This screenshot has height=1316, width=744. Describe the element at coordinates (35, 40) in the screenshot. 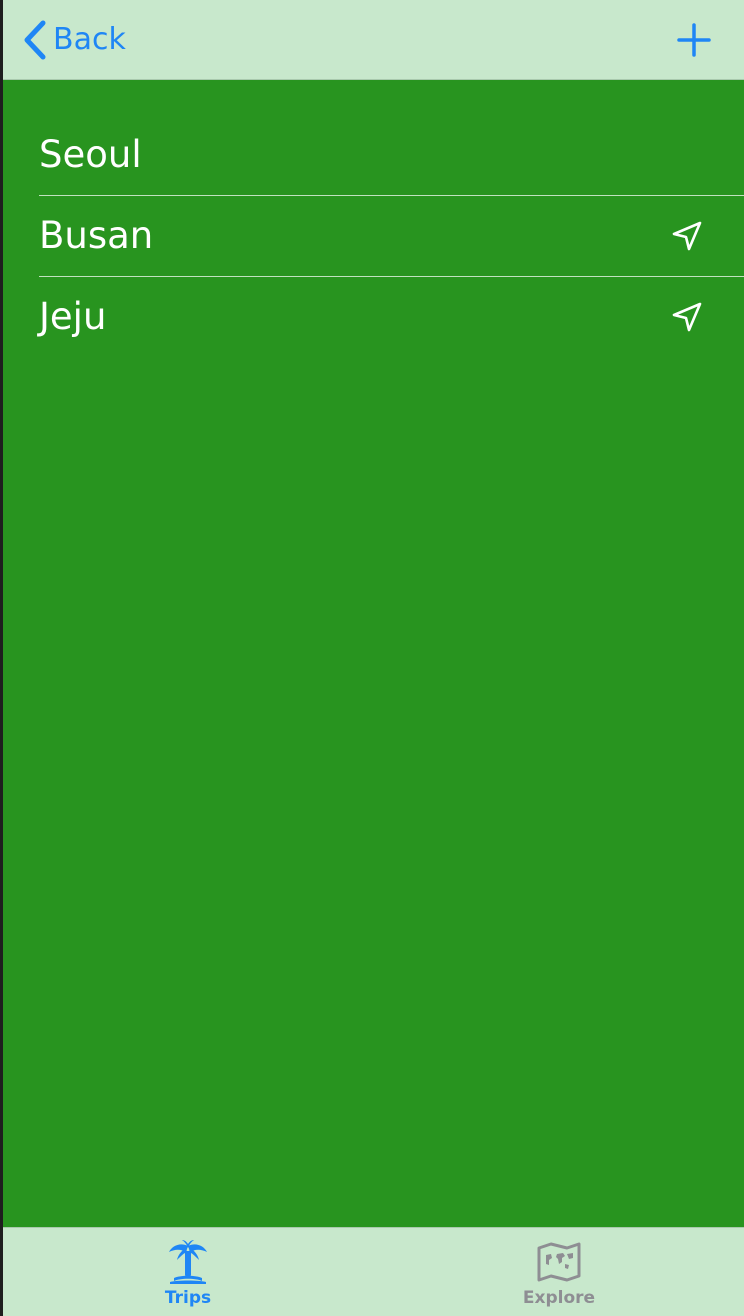

I see `chevron-left-icon` at that location.